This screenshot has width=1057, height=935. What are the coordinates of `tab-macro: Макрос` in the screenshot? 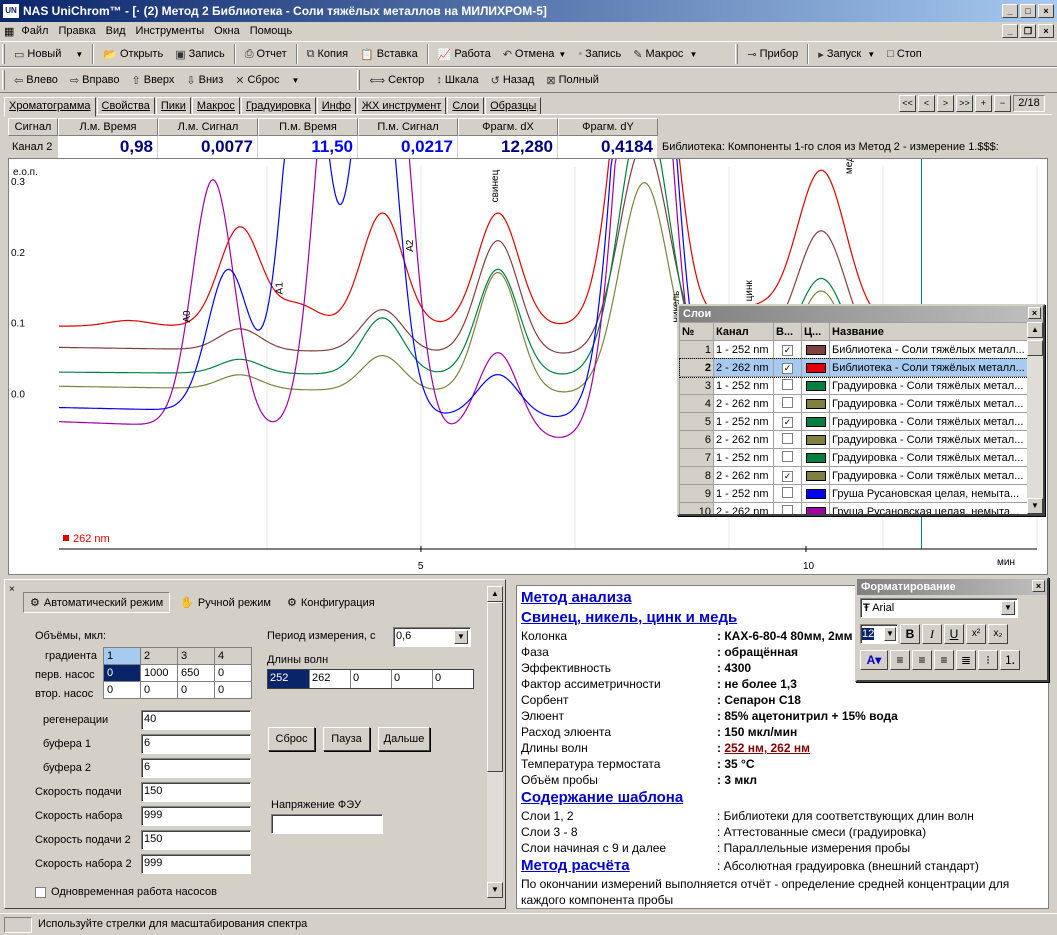 It's located at (215, 106).